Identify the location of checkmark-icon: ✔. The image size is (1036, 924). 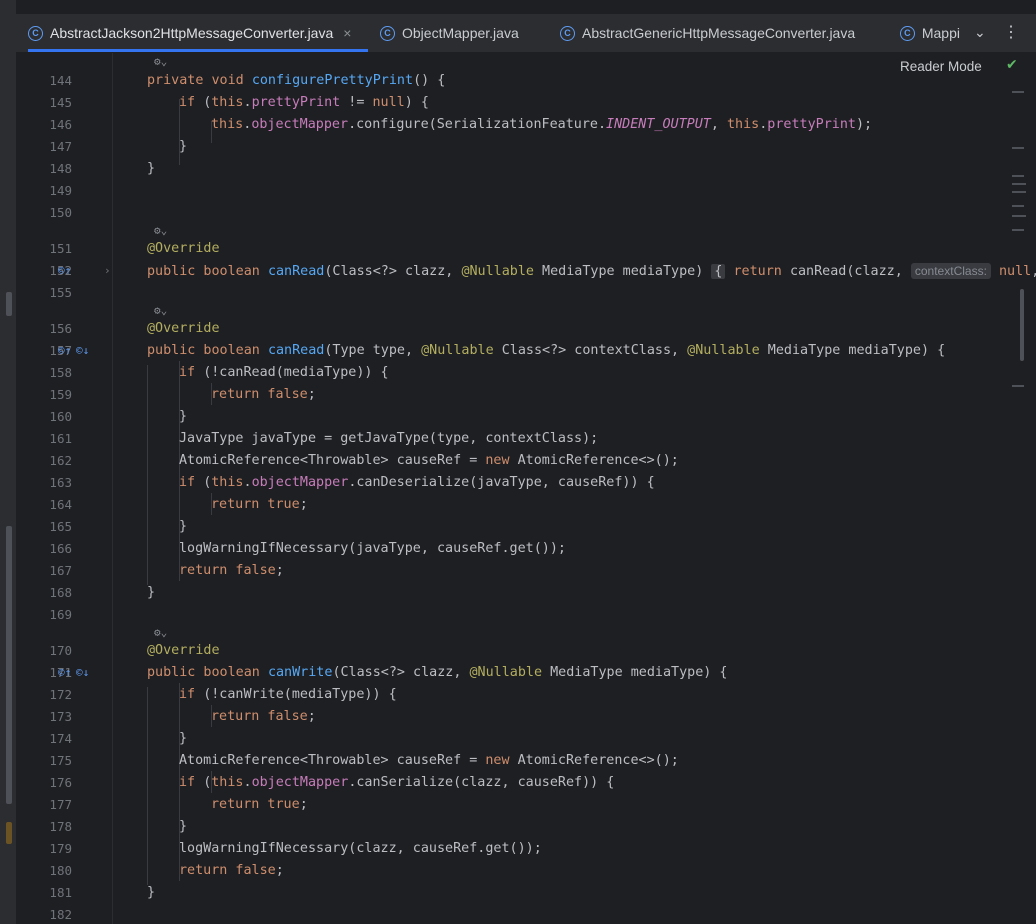
(1012, 65).